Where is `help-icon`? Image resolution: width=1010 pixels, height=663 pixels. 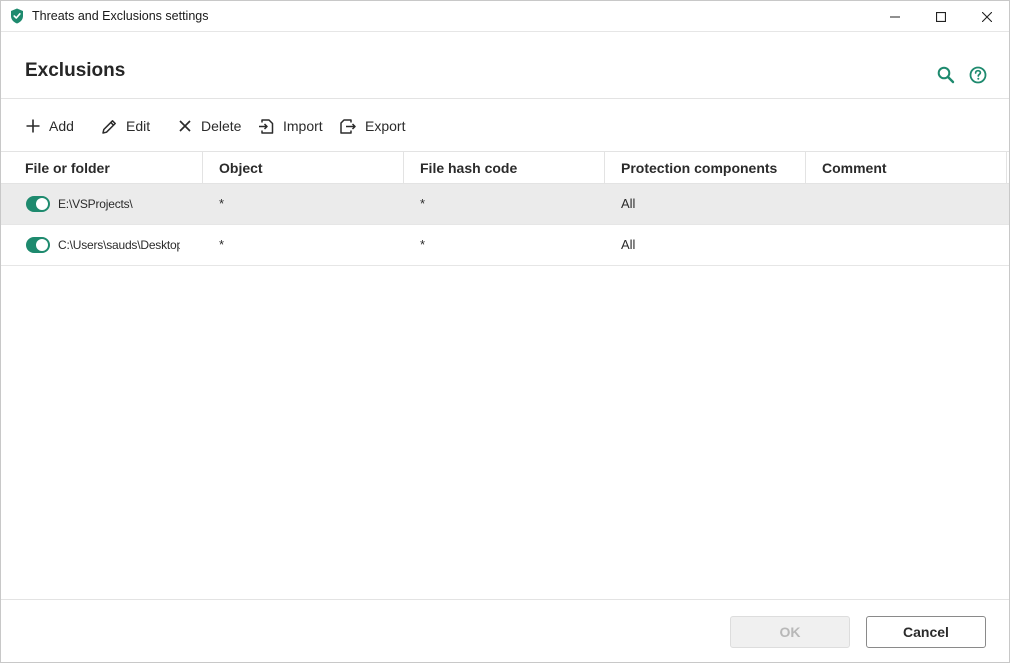
help-icon is located at coordinates (978, 75).